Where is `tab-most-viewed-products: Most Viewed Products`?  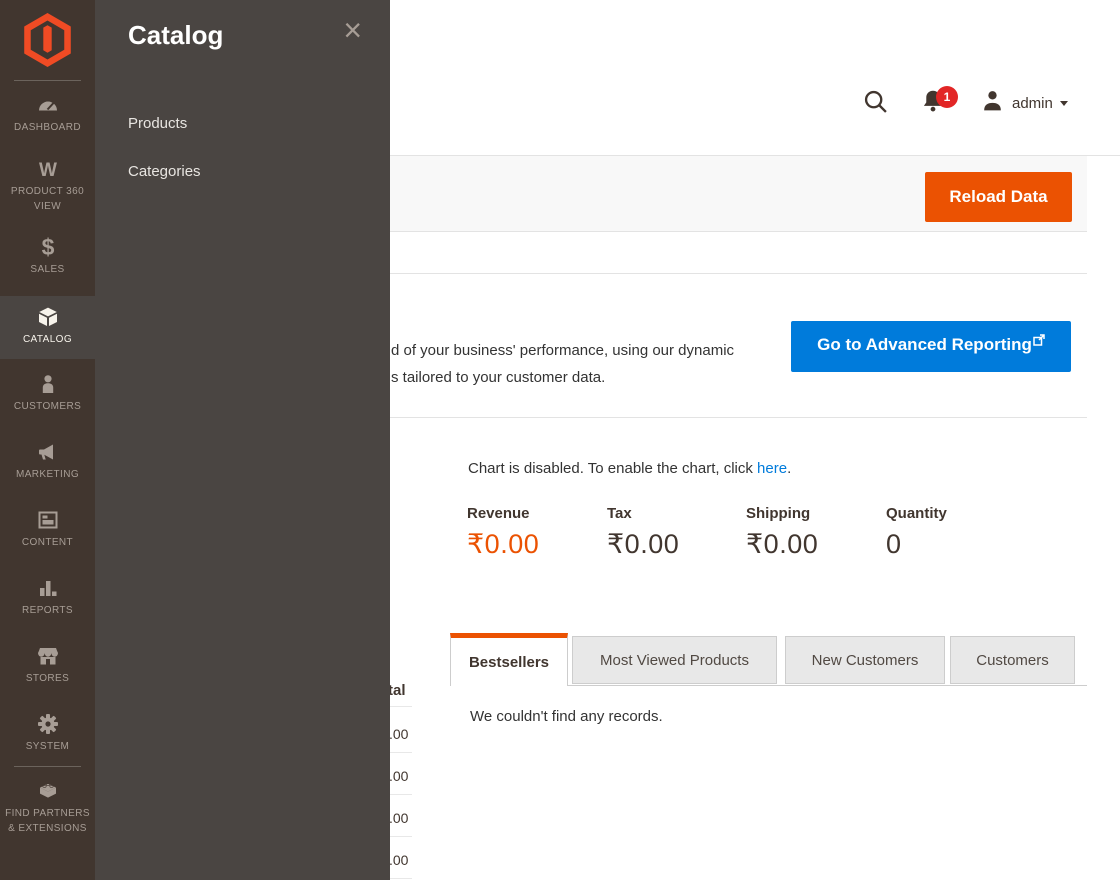 tab-most-viewed-products: Most Viewed Products is located at coordinates (674, 660).